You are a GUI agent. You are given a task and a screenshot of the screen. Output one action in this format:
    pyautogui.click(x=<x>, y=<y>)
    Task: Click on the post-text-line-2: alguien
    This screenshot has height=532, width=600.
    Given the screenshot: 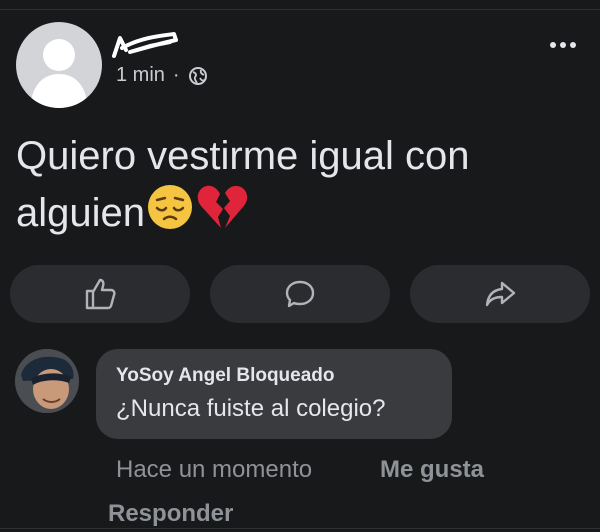 What is the action you would take?
    pyautogui.click(x=296, y=210)
    